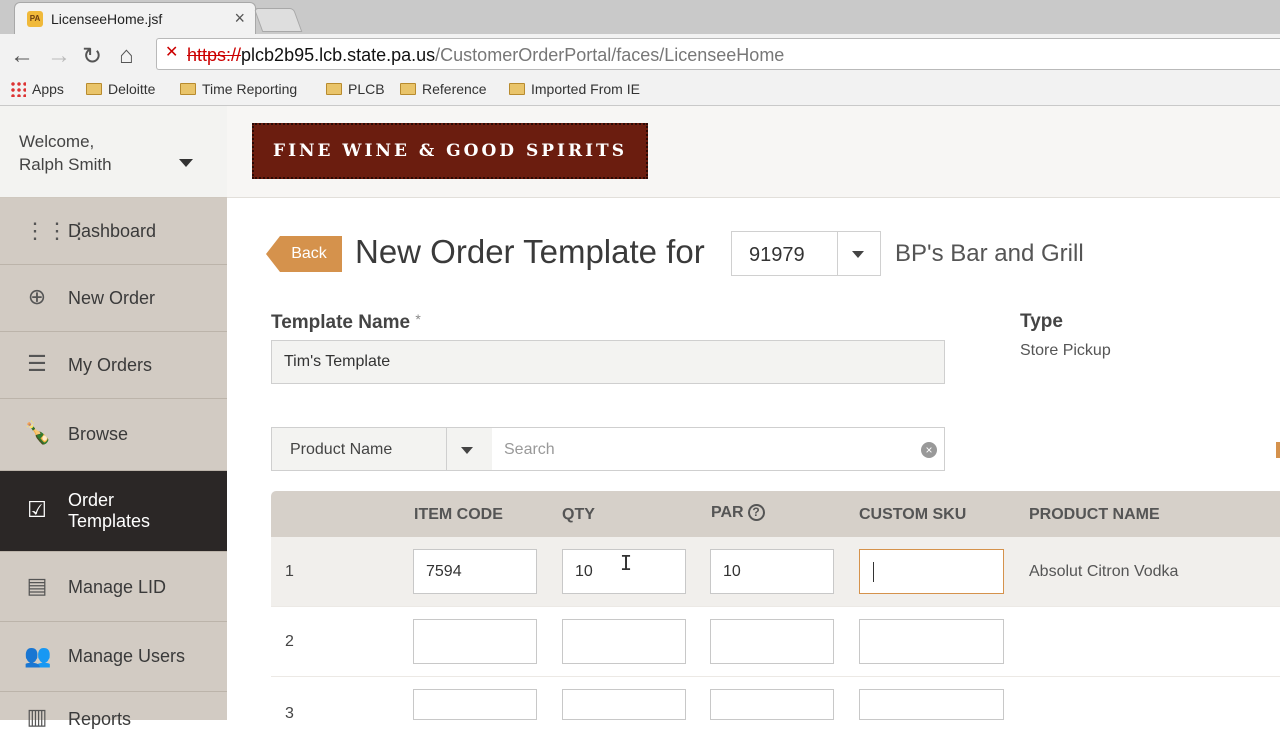 This screenshot has width=1280, height=730. What do you see at coordinates (704, 450) in the screenshot?
I see `search-input` at bounding box center [704, 450].